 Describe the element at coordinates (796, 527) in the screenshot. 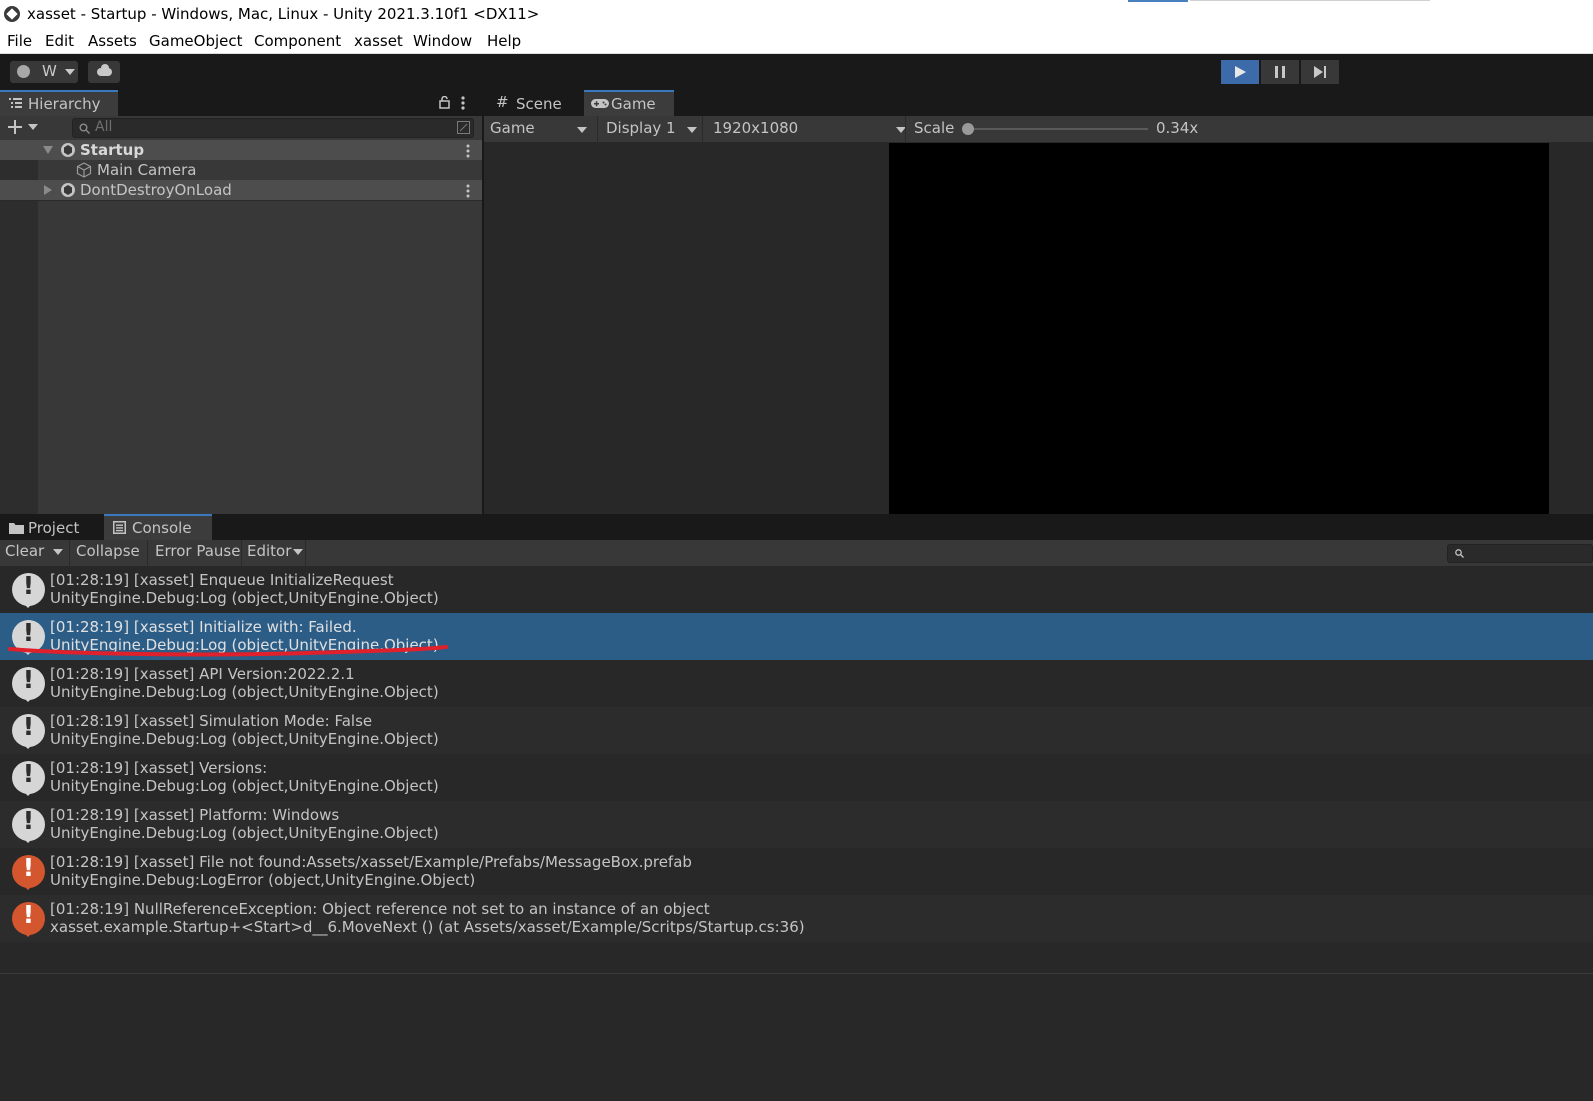

I see `console-tab-strip: Project Console` at that location.